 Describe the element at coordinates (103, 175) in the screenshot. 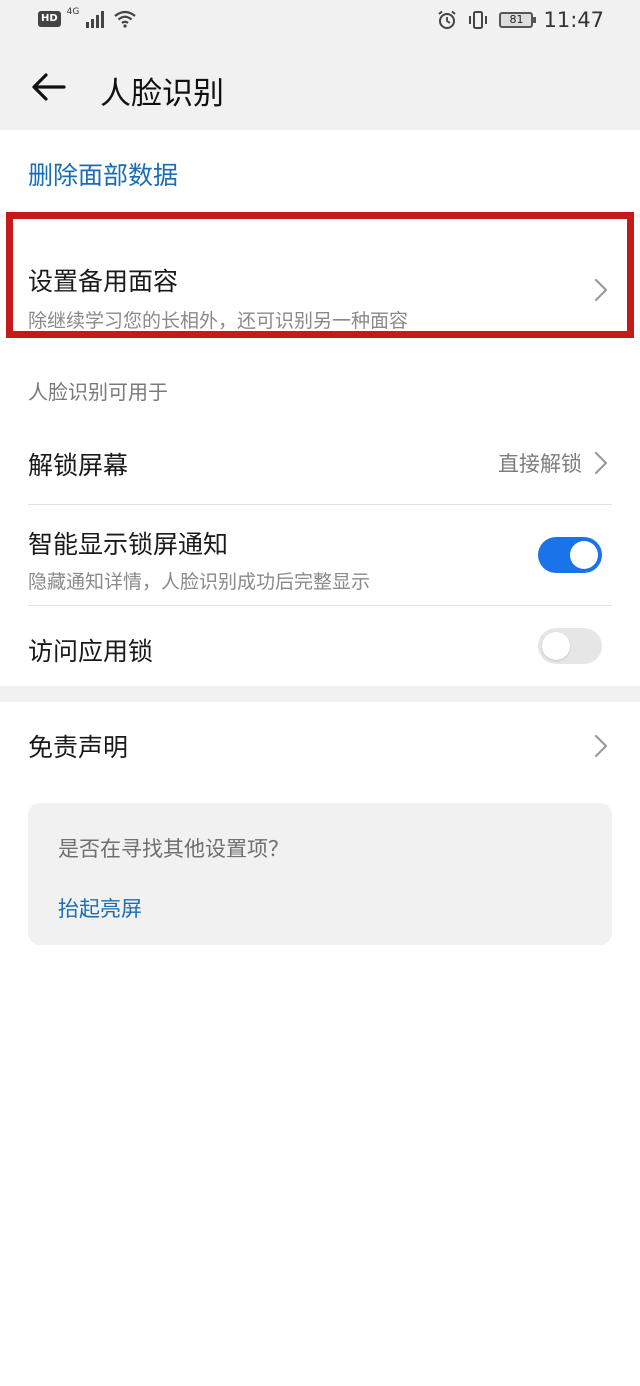

I see `delete-face-data-link: 删除面部数据` at that location.